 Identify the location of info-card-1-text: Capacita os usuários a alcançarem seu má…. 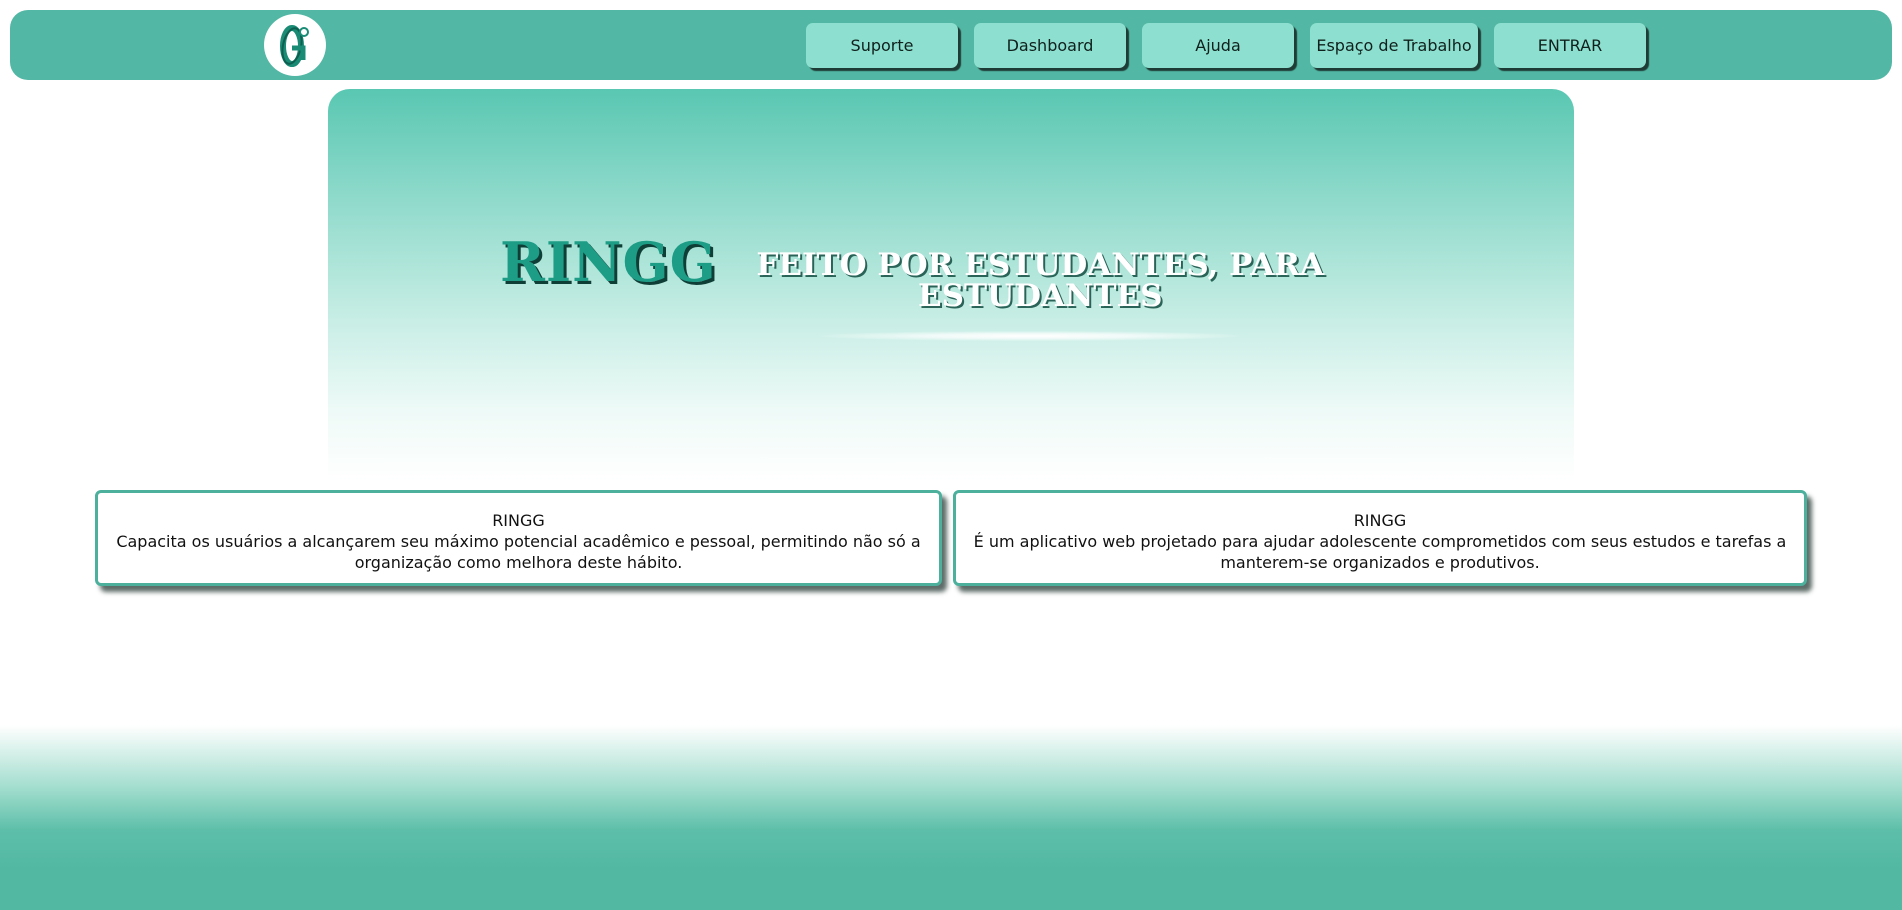
(518, 552).